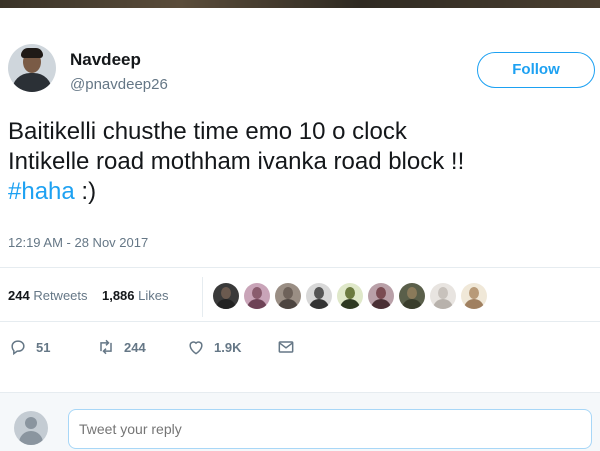 Image resolution: width=600 pixels, height=451 pixels. I want to click on retweet-action: 244, so click(121, 347).